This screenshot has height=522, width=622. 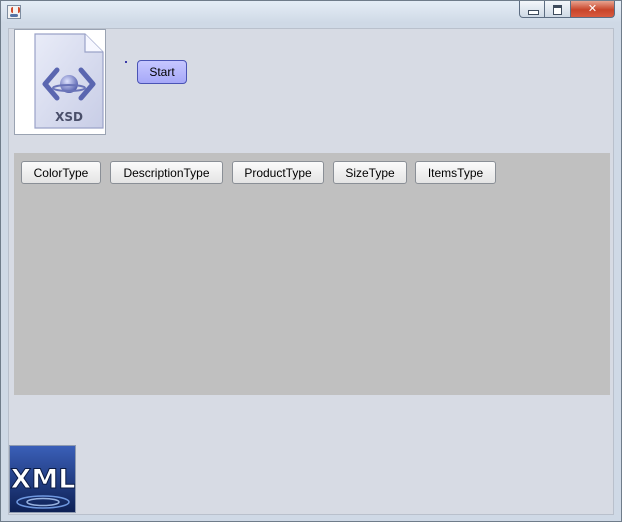 What do you see at coordinates (166, 172) in the screenshot?
I see `description-type-button: DescriptionType` at bounding box center [166, 172].